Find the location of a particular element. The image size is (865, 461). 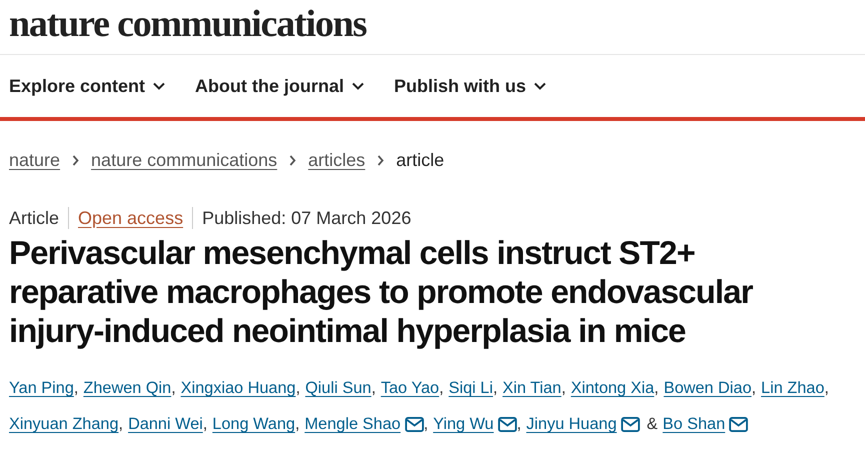

author-link: Yan Ping is located at coordinates (41, 388).